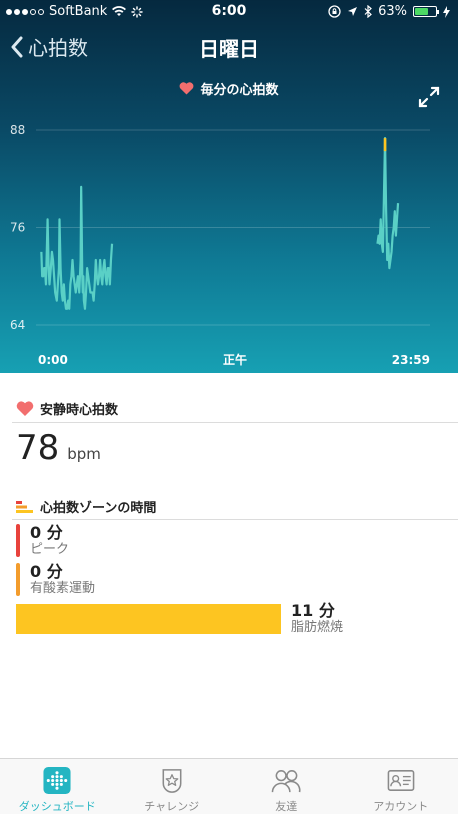 The width and height of the screenshot is (458, 814). I want to click on page-title: 日曜日, so click(229, 49).